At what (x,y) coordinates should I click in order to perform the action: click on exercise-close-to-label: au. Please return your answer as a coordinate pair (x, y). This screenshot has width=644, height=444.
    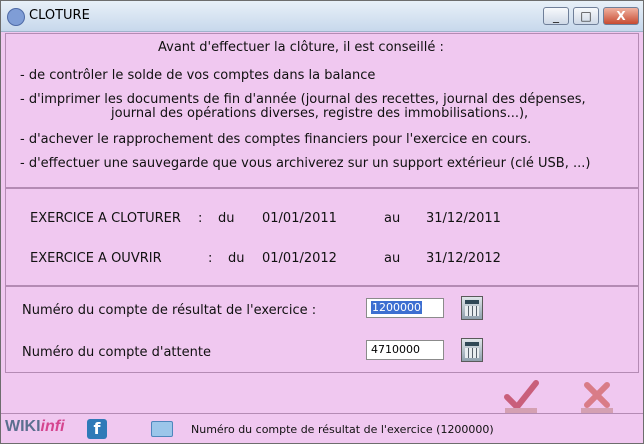
    Looking at the image, I should click on (392, 218).